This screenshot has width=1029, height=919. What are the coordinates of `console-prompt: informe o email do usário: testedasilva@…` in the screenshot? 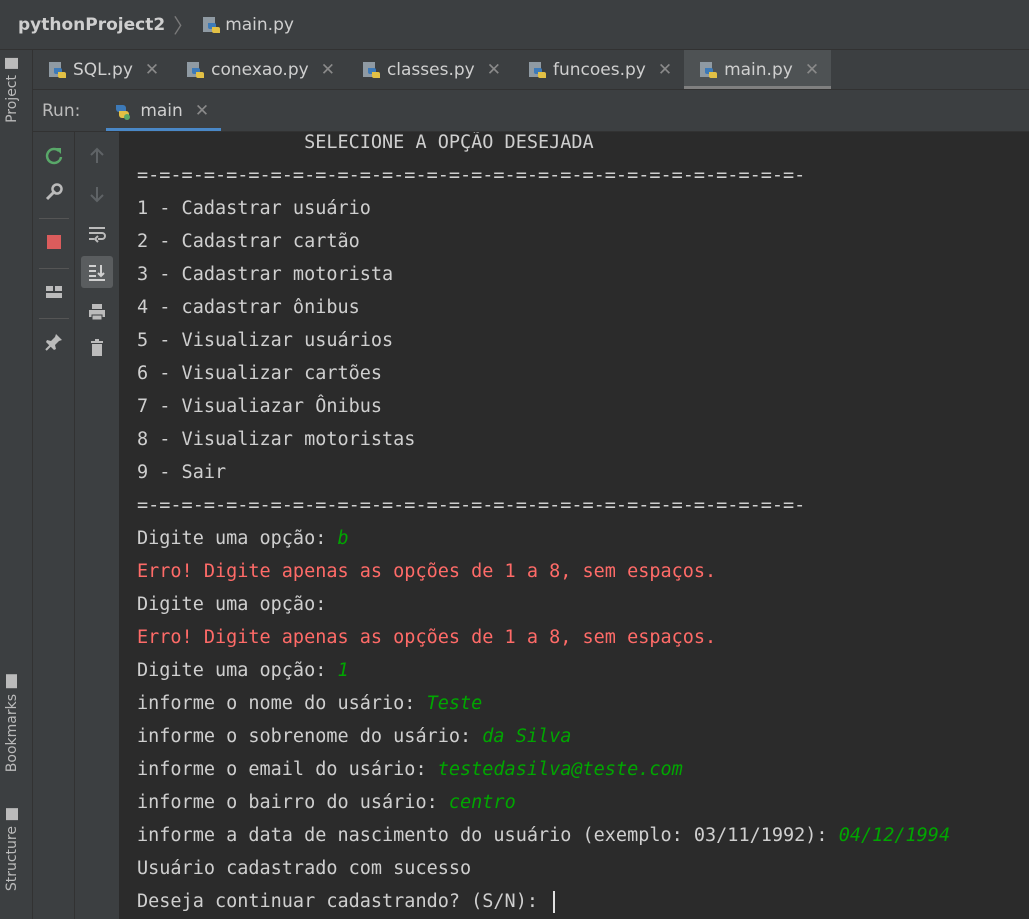 It's located at (410, 769).